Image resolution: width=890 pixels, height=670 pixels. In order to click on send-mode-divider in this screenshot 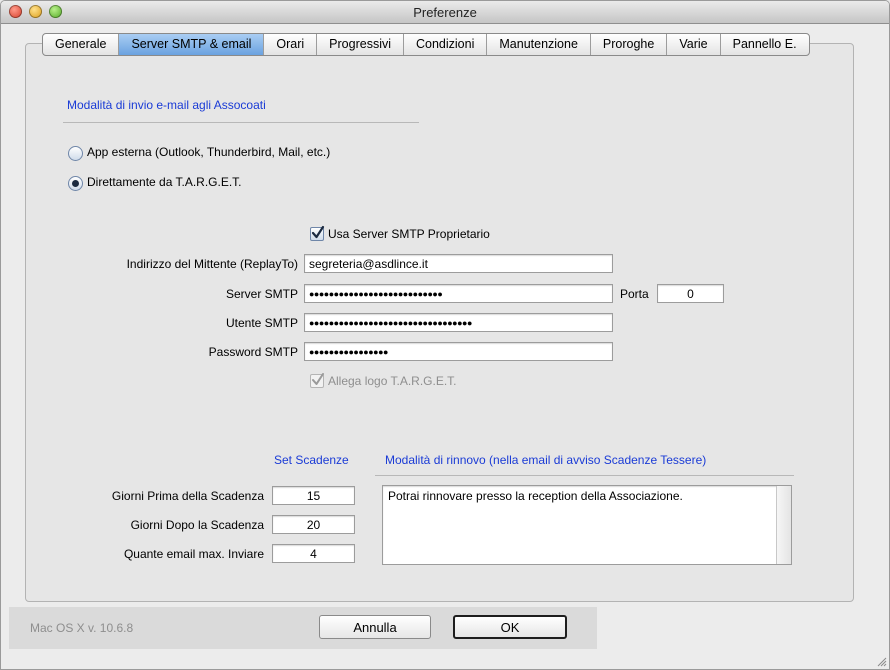, I will do `click(241, 122)`.